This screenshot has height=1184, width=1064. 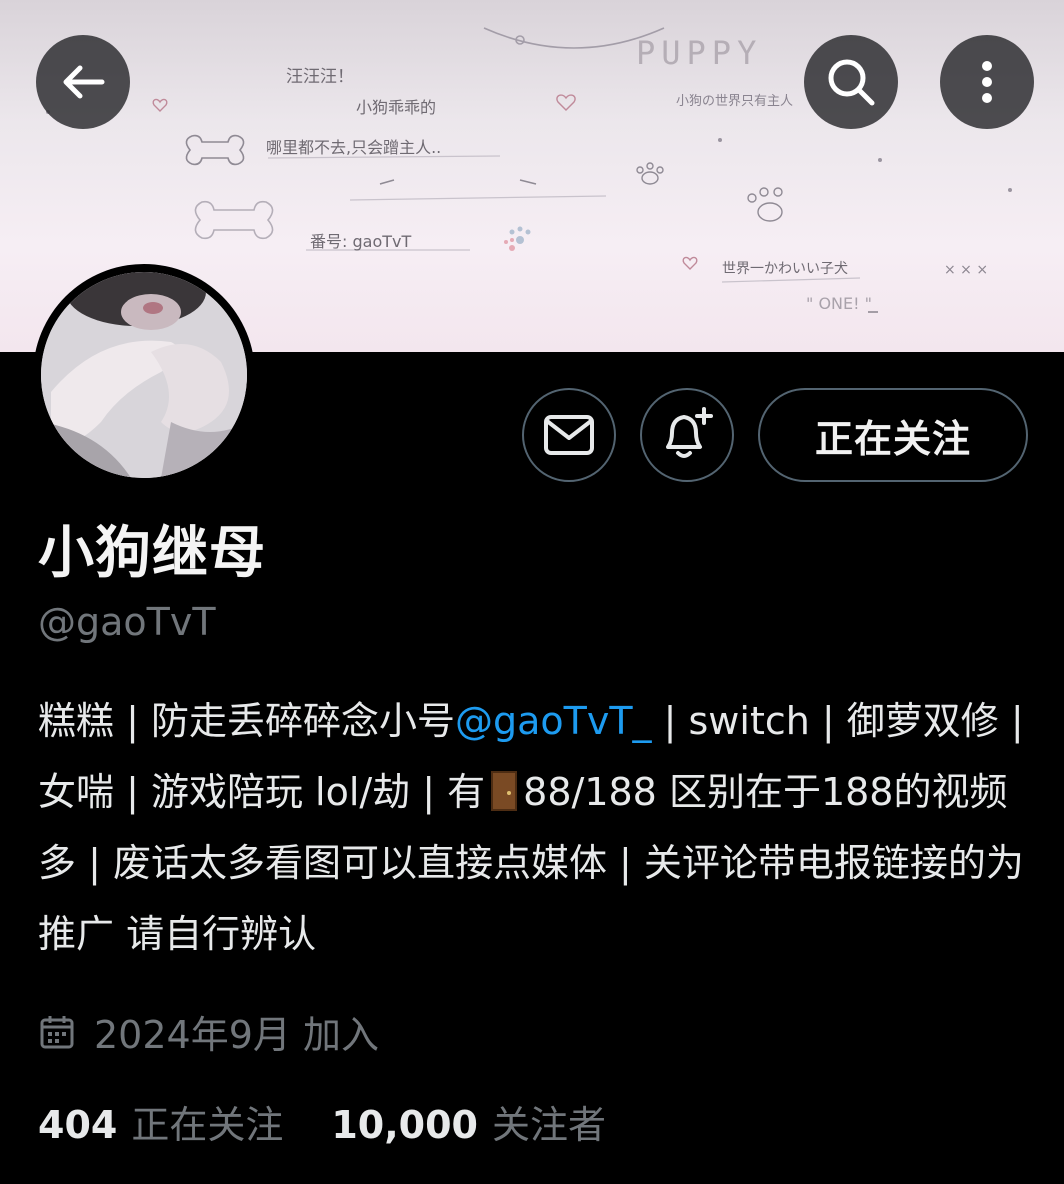 I want to click on followers-link: 10,000 关注者, so click(x=468, y=1121).